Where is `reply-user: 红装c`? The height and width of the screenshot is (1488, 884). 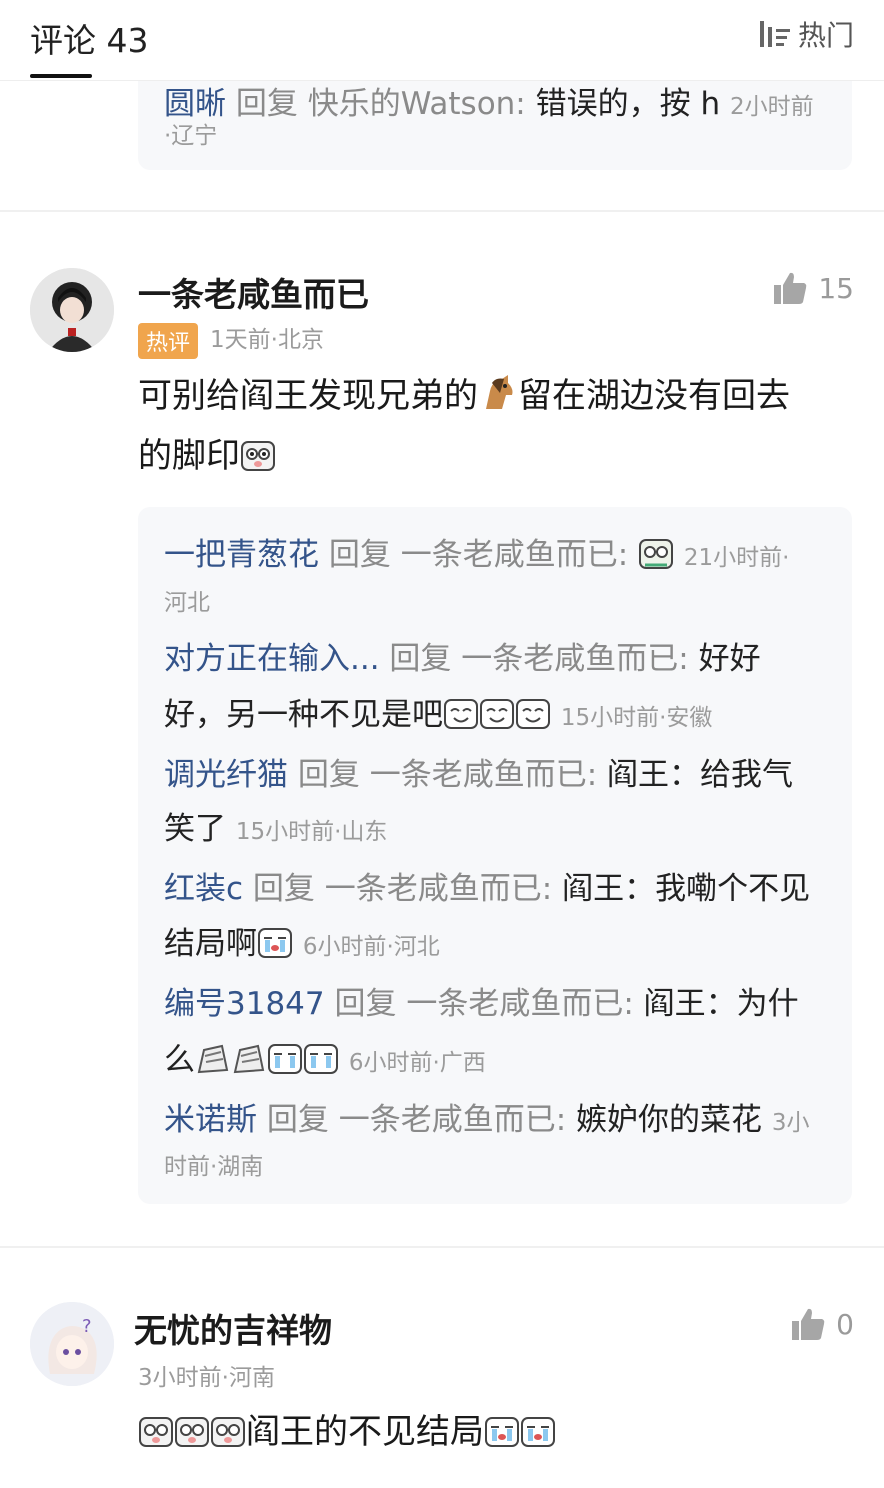
reply-user: 红装c is located at coordinates (203, 889).